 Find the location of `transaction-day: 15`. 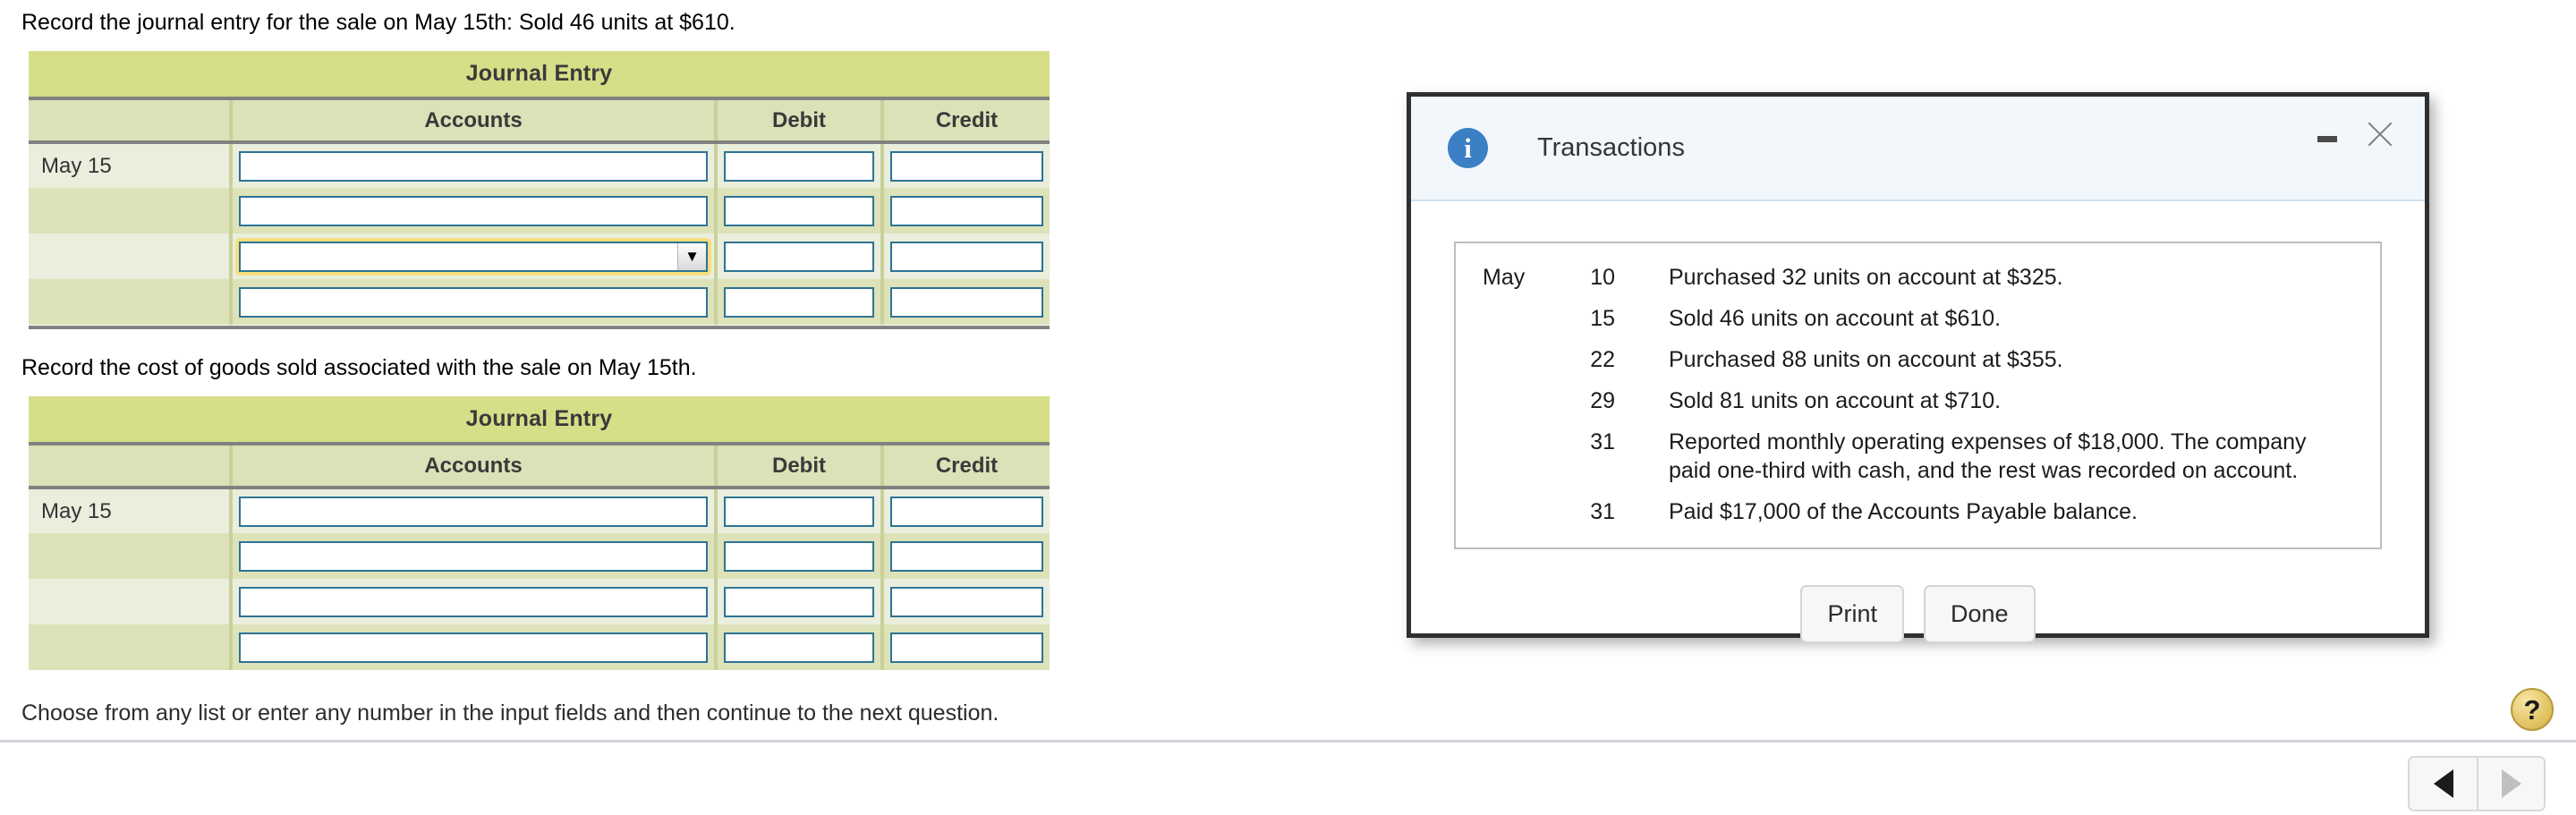

transaction-day: 15 is located at coordinates (1602, 318).